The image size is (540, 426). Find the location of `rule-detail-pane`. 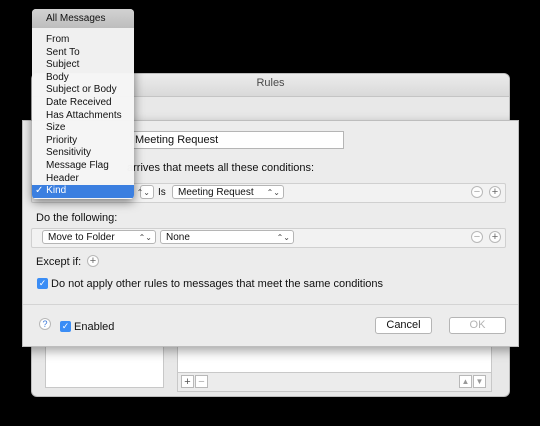

rule-detail-pane is located at coordinates (334, 359).